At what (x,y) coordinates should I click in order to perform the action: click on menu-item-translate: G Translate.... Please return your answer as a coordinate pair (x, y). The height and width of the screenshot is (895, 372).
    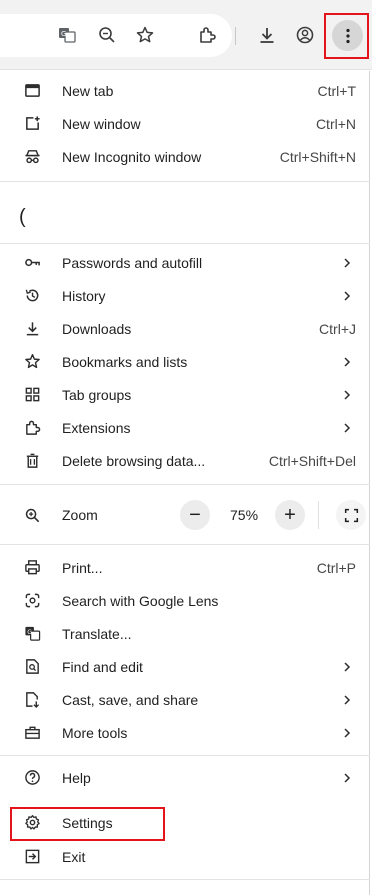
    Looking at the image, I should click on (185, 633).